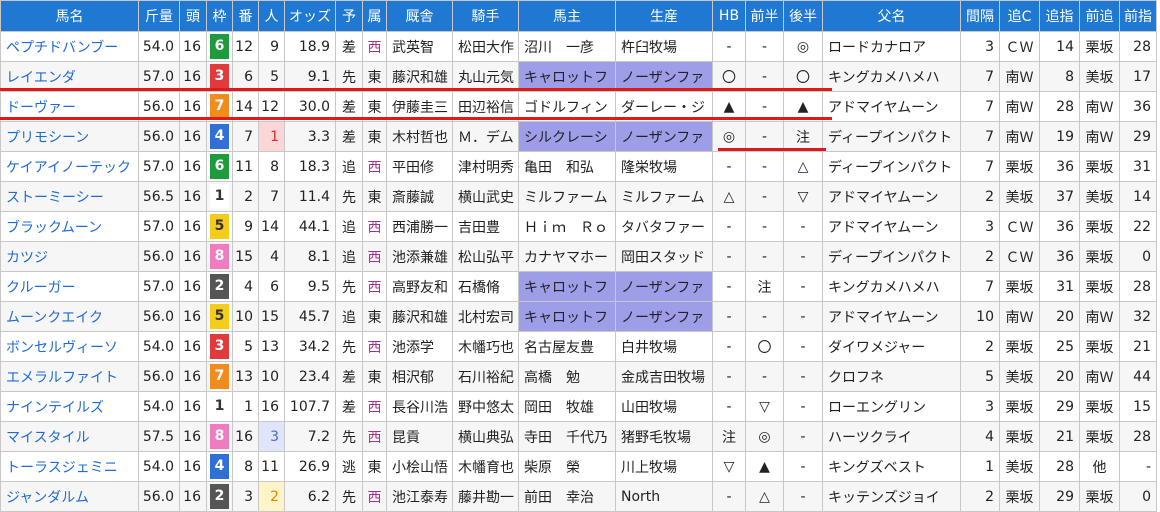  I want to click on horse-name-cell: クルーガー, so click(69, 286).